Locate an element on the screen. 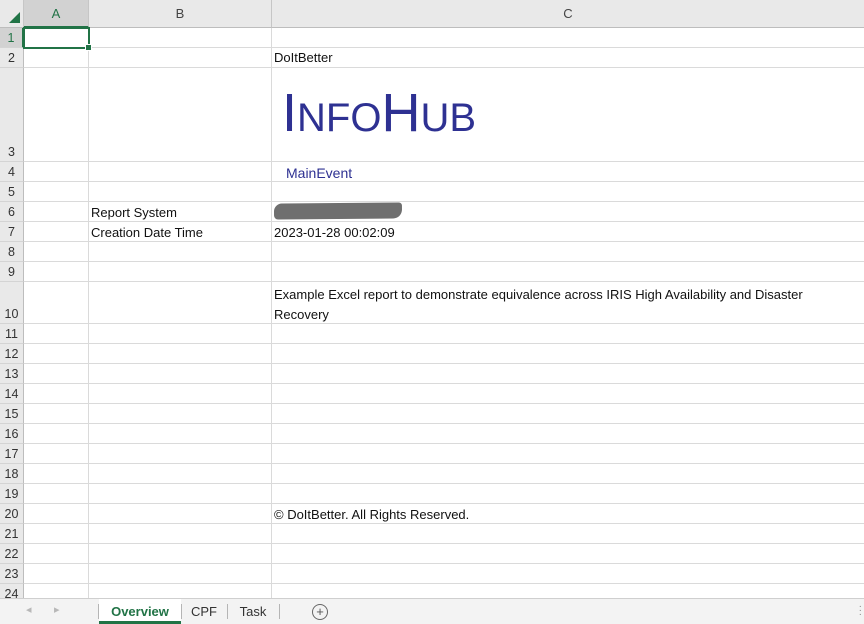 Image resolution: width=864 pixels, height=624 pixels. row-header: 22 is located at coordinates (12, 554).